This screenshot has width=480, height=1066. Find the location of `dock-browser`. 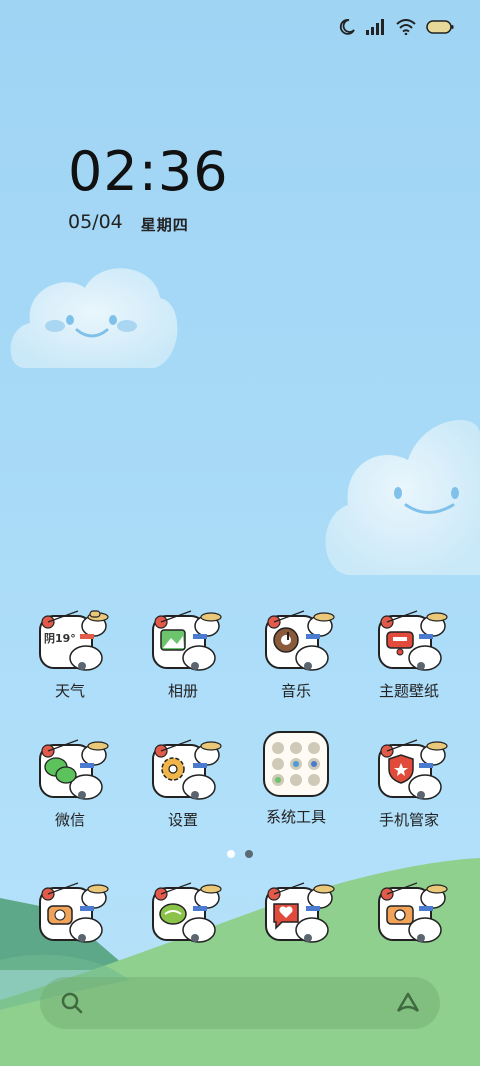

dock-browser is located at coordinates (296, 912).